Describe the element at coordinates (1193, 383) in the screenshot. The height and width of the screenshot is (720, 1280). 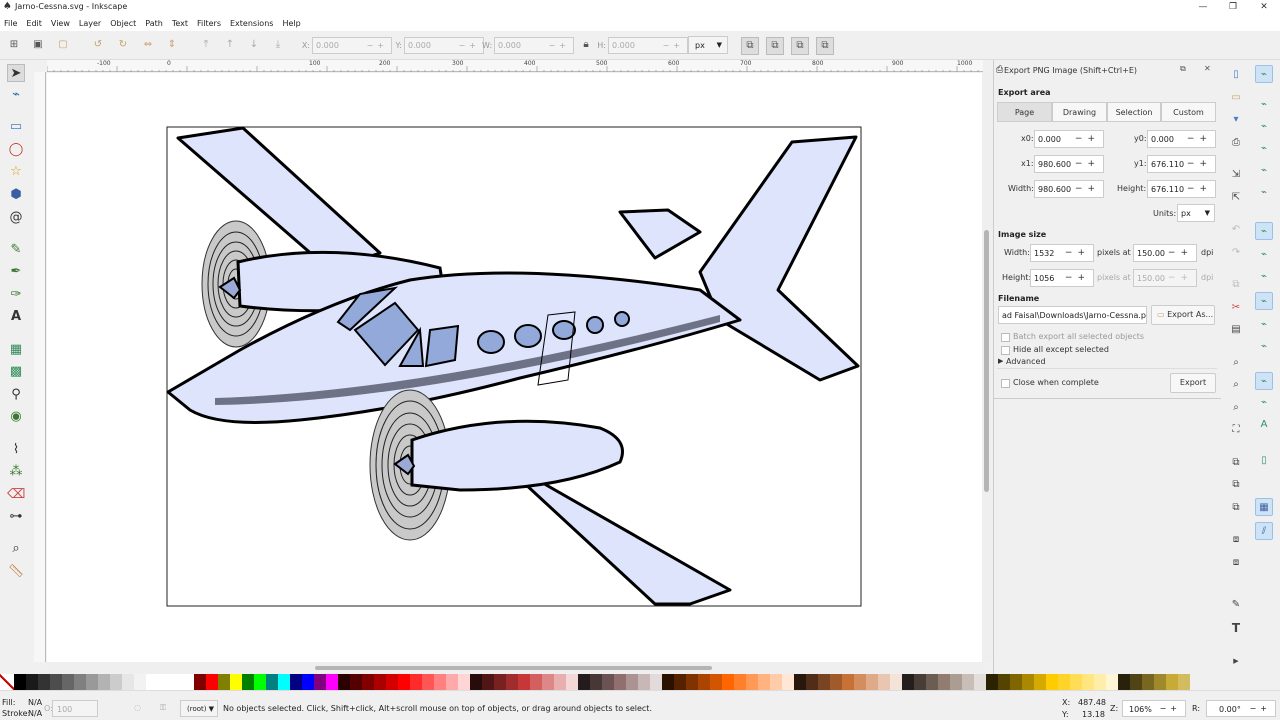
I see `export-button: Export` at that location.